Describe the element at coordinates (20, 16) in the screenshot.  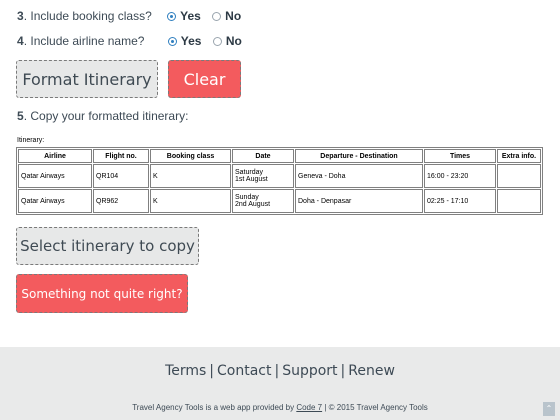
I see `question-number: 3` at that location.